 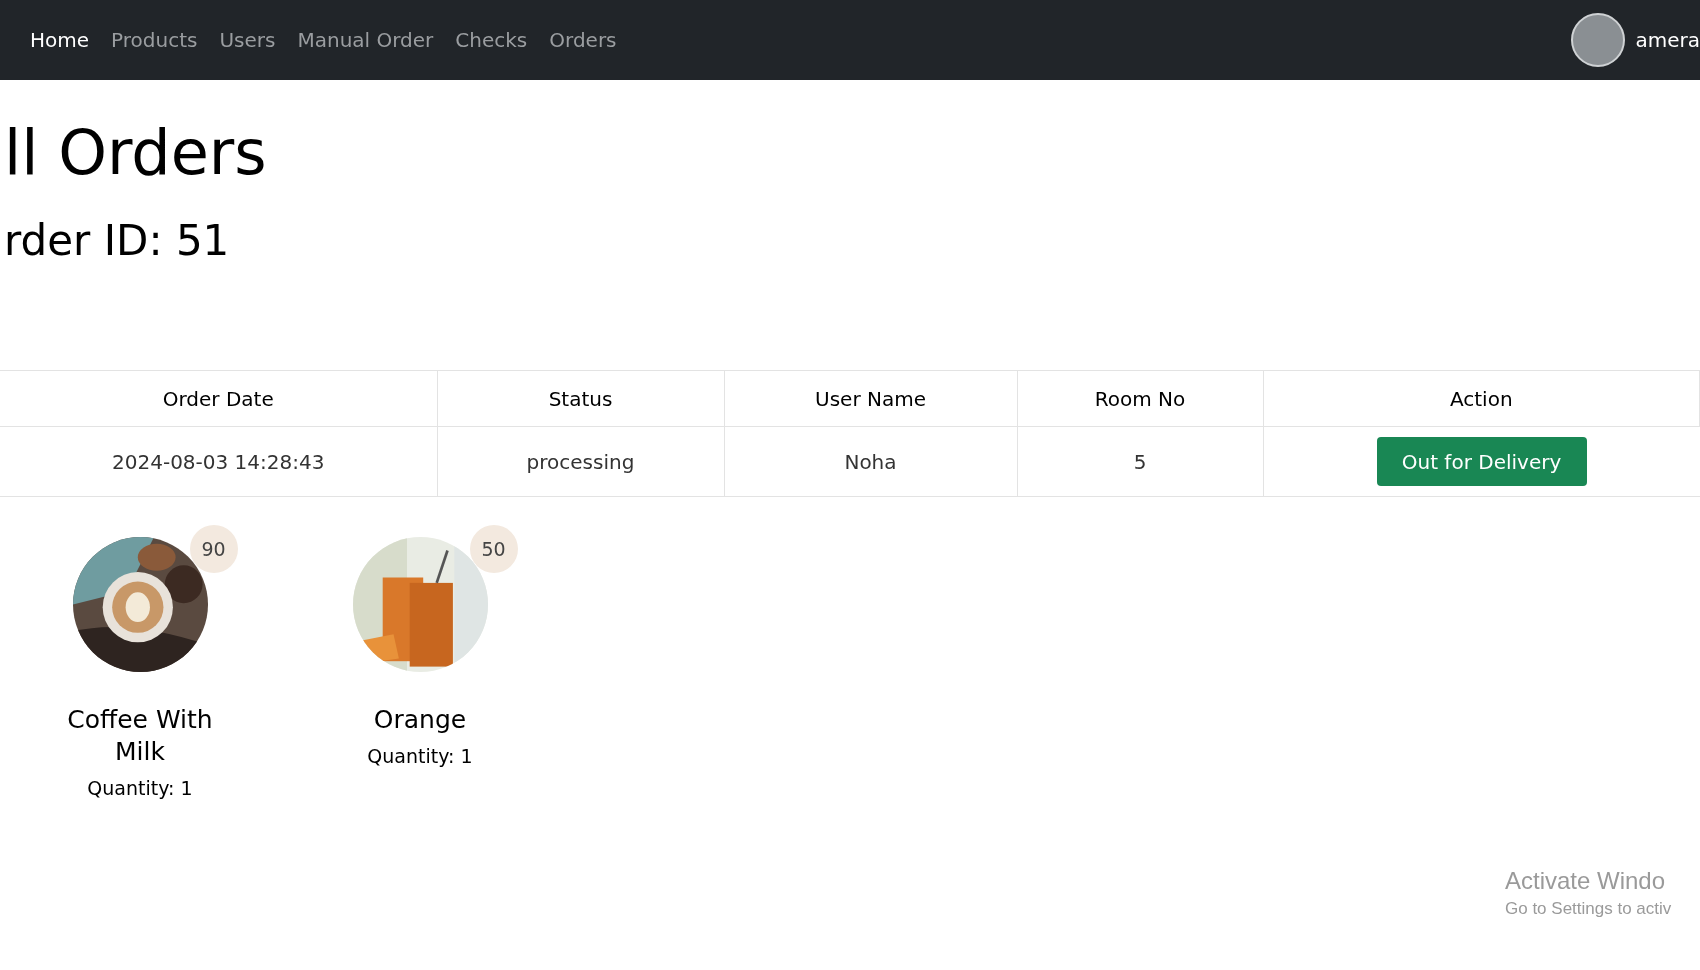 I want to click on table-cell: 2024-08-03 14:28:43, so click(x=218, y=461).